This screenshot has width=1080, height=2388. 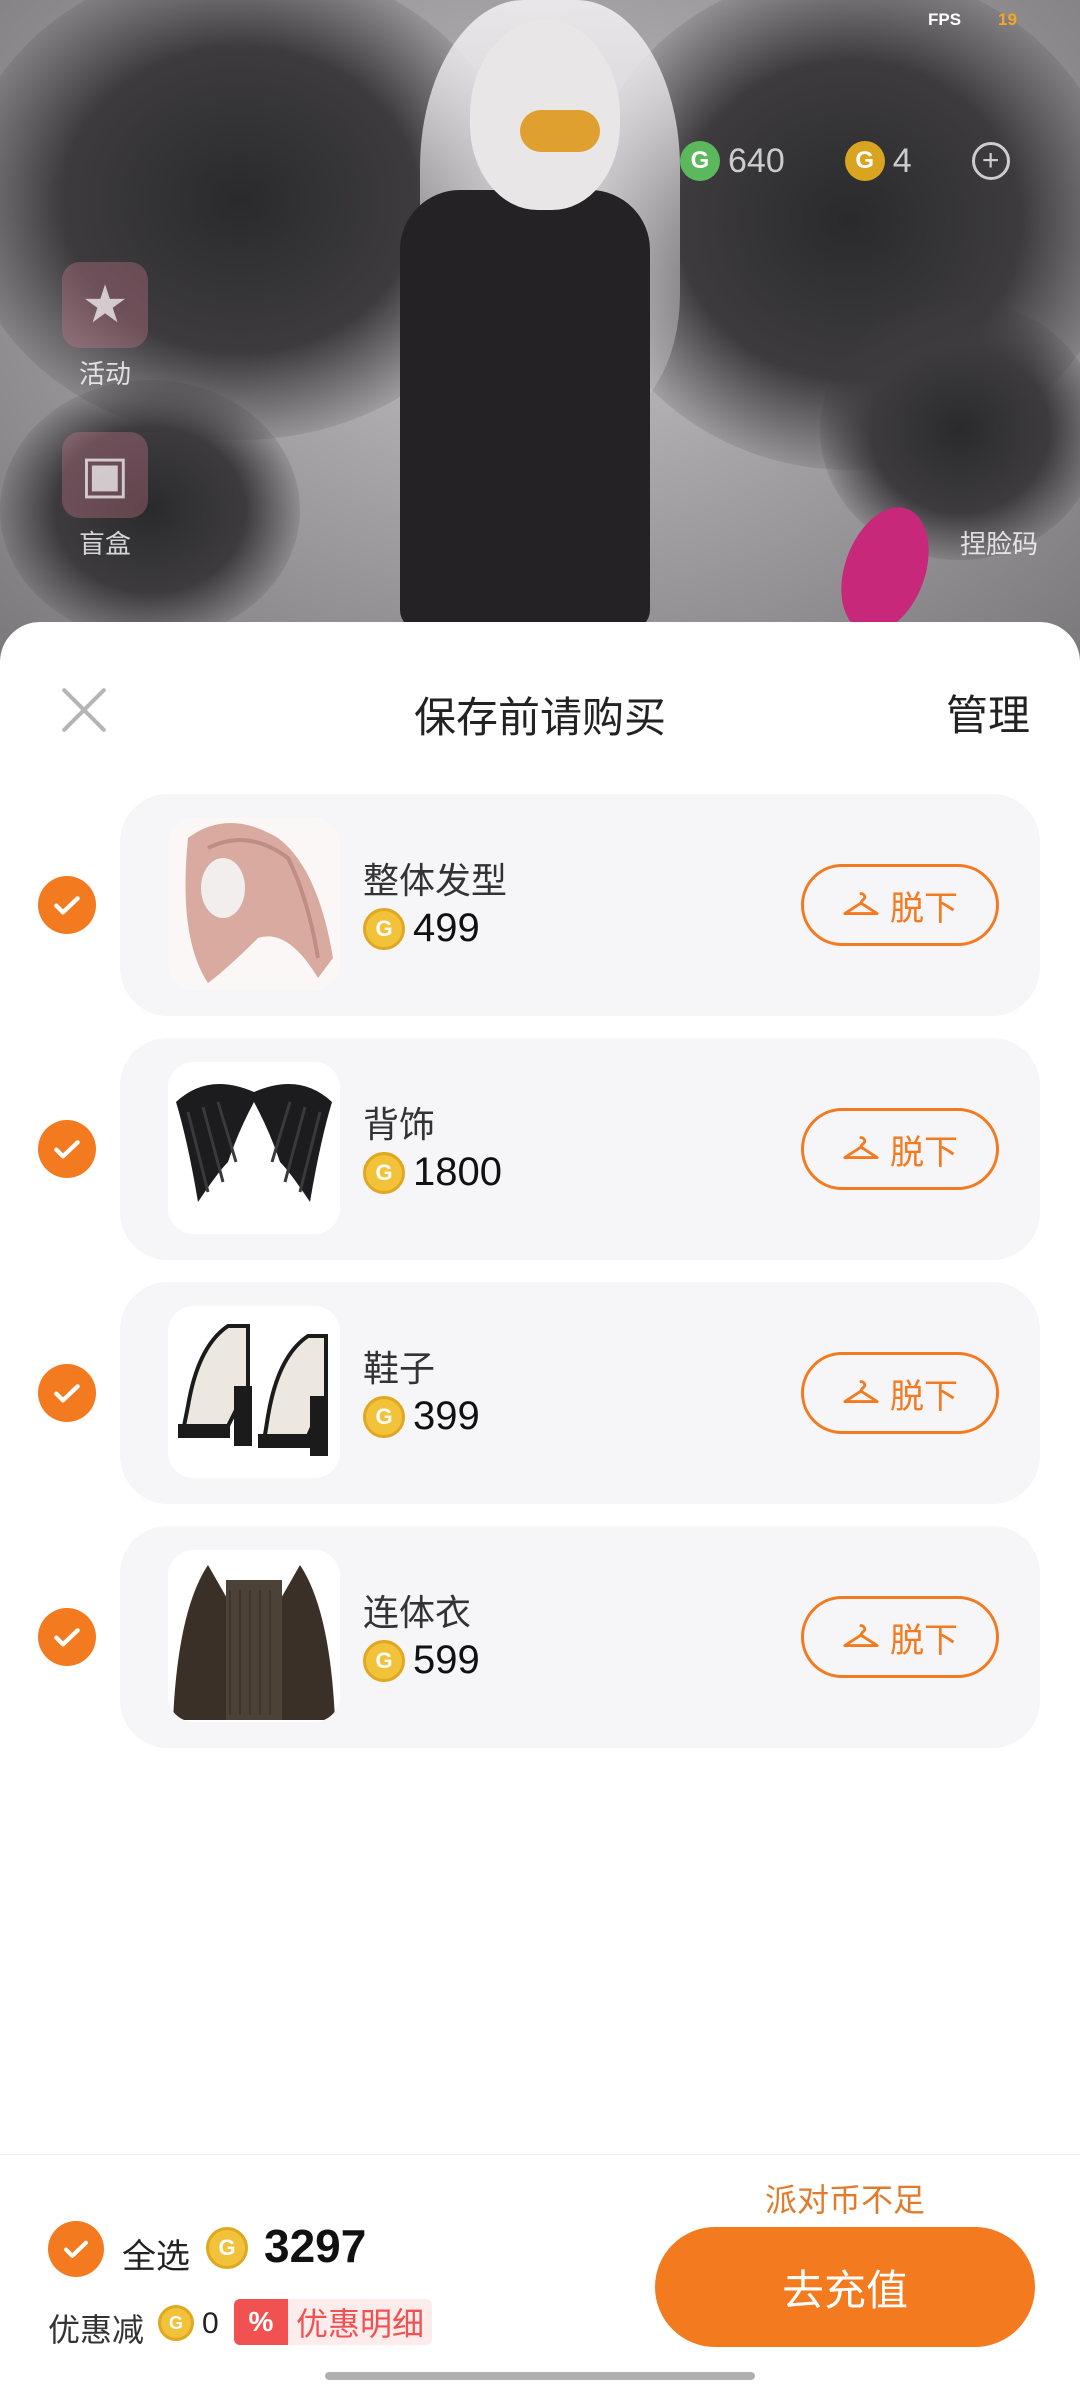 What do you see at coordinates (254, 1392) in the screenshot?
I see `shoes-thumbnail` at bounding box center [254, 1392].